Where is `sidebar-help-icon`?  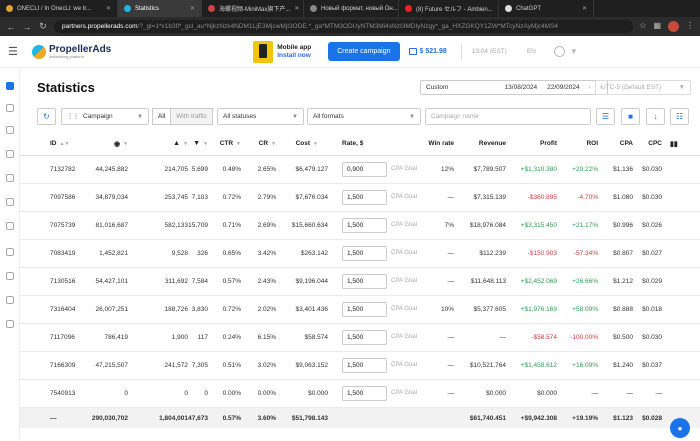
sidebar-help-icon is located at coordinates (10, 252).